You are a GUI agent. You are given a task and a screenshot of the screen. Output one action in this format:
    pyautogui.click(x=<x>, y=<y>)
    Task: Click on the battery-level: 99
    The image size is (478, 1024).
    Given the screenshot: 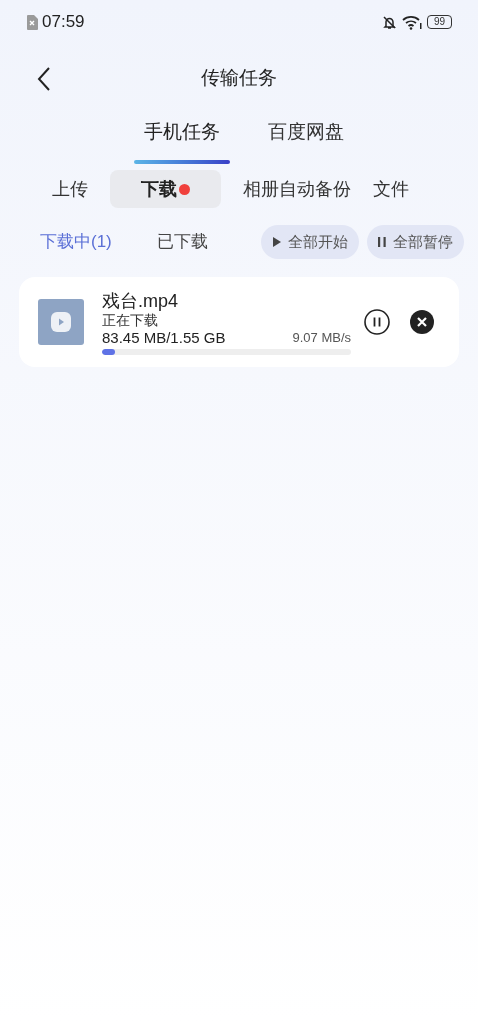 What is the action you would take?
    pyautogui.click(x=439, y=22)
    